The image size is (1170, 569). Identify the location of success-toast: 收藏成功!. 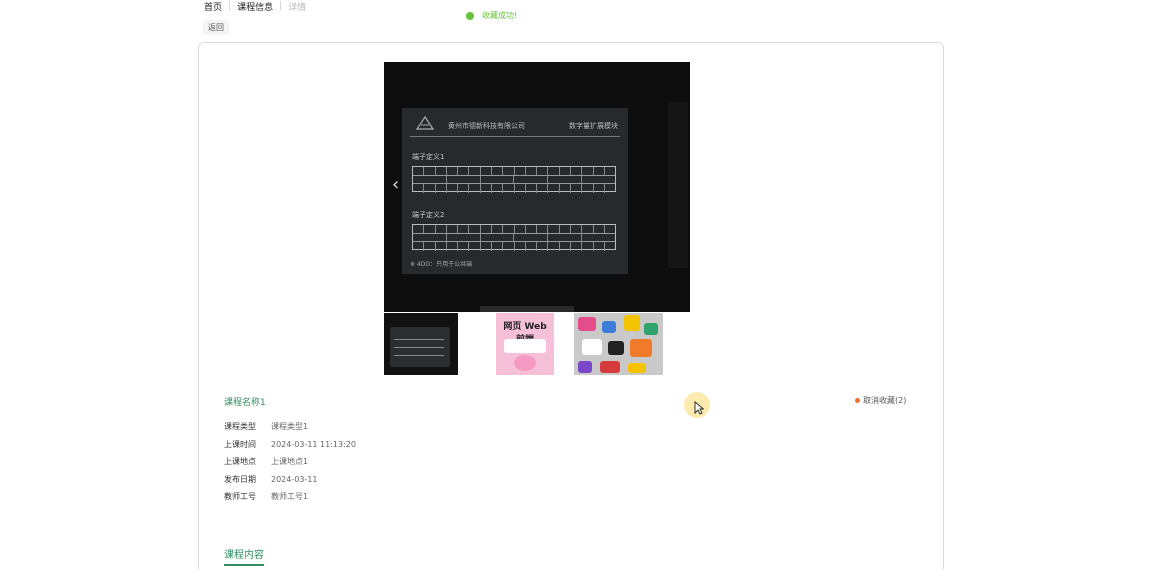
(491, 15).